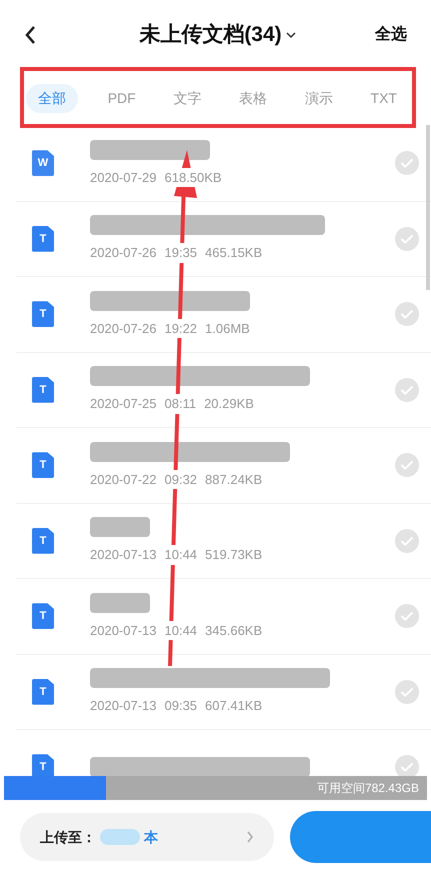 The width and height of the screenshot is (431, 874). What do you see at coordinates (187, 98) in the screenshot?
I see `filter-tab: 文字` at bounding box center [187, 98].